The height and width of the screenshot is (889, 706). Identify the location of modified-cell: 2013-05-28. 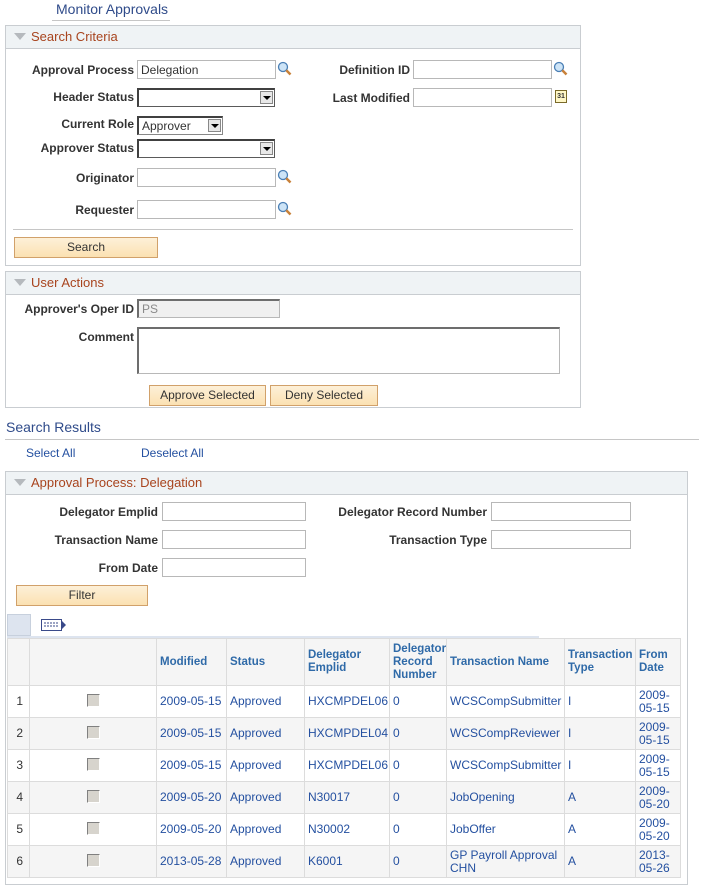
(191, 861).